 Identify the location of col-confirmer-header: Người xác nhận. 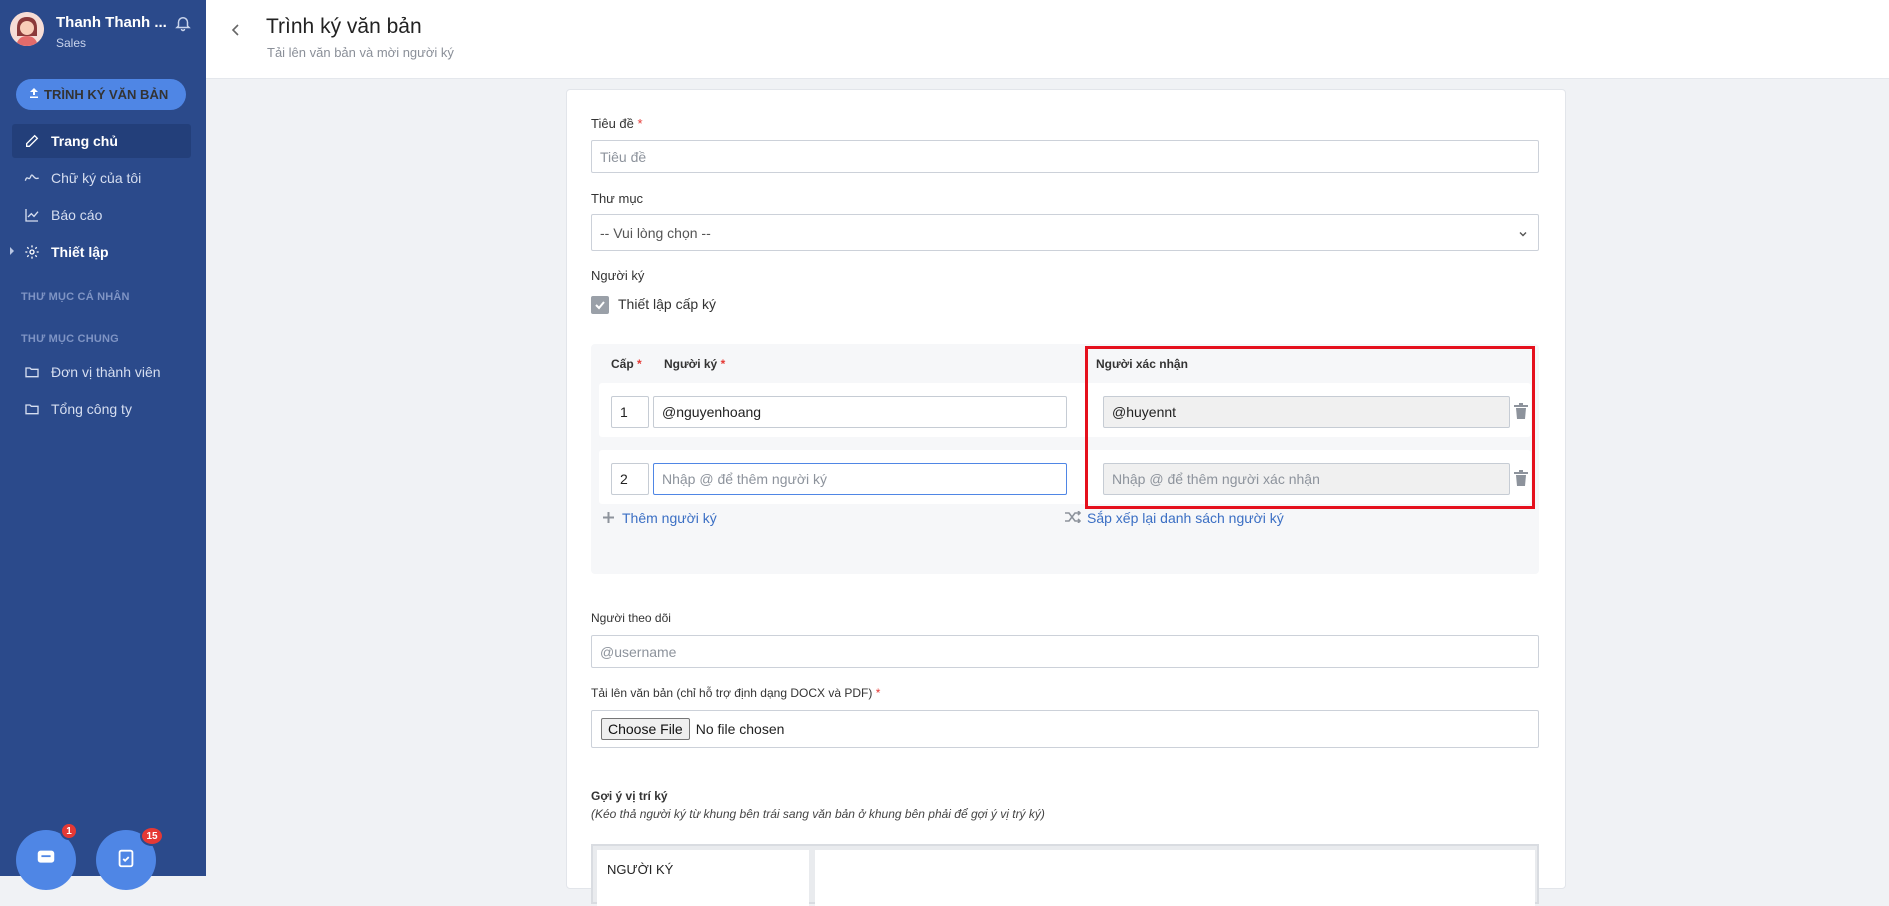
(1142, 364).